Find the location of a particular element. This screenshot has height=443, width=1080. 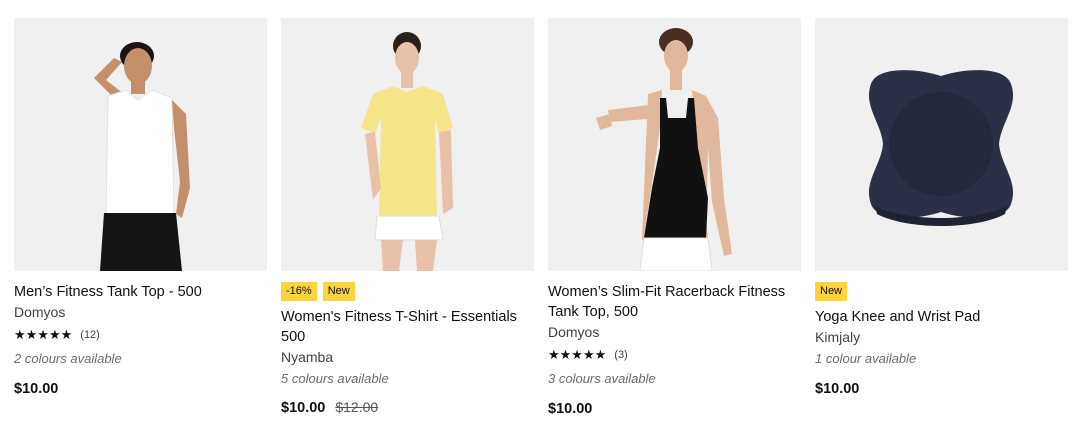

review-count: (3) is located at coordinates (621, 355).